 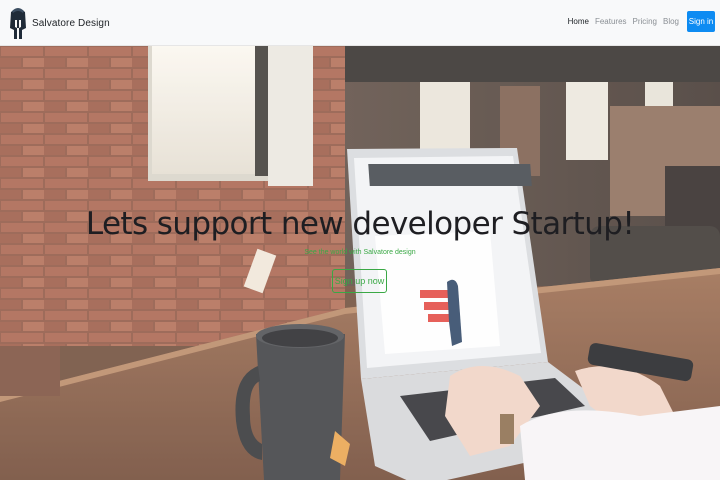 What do you see at coordinates (611, 21) in the screenshot?
I see `nav-link-features: Features` at bounding box center [611, 21].